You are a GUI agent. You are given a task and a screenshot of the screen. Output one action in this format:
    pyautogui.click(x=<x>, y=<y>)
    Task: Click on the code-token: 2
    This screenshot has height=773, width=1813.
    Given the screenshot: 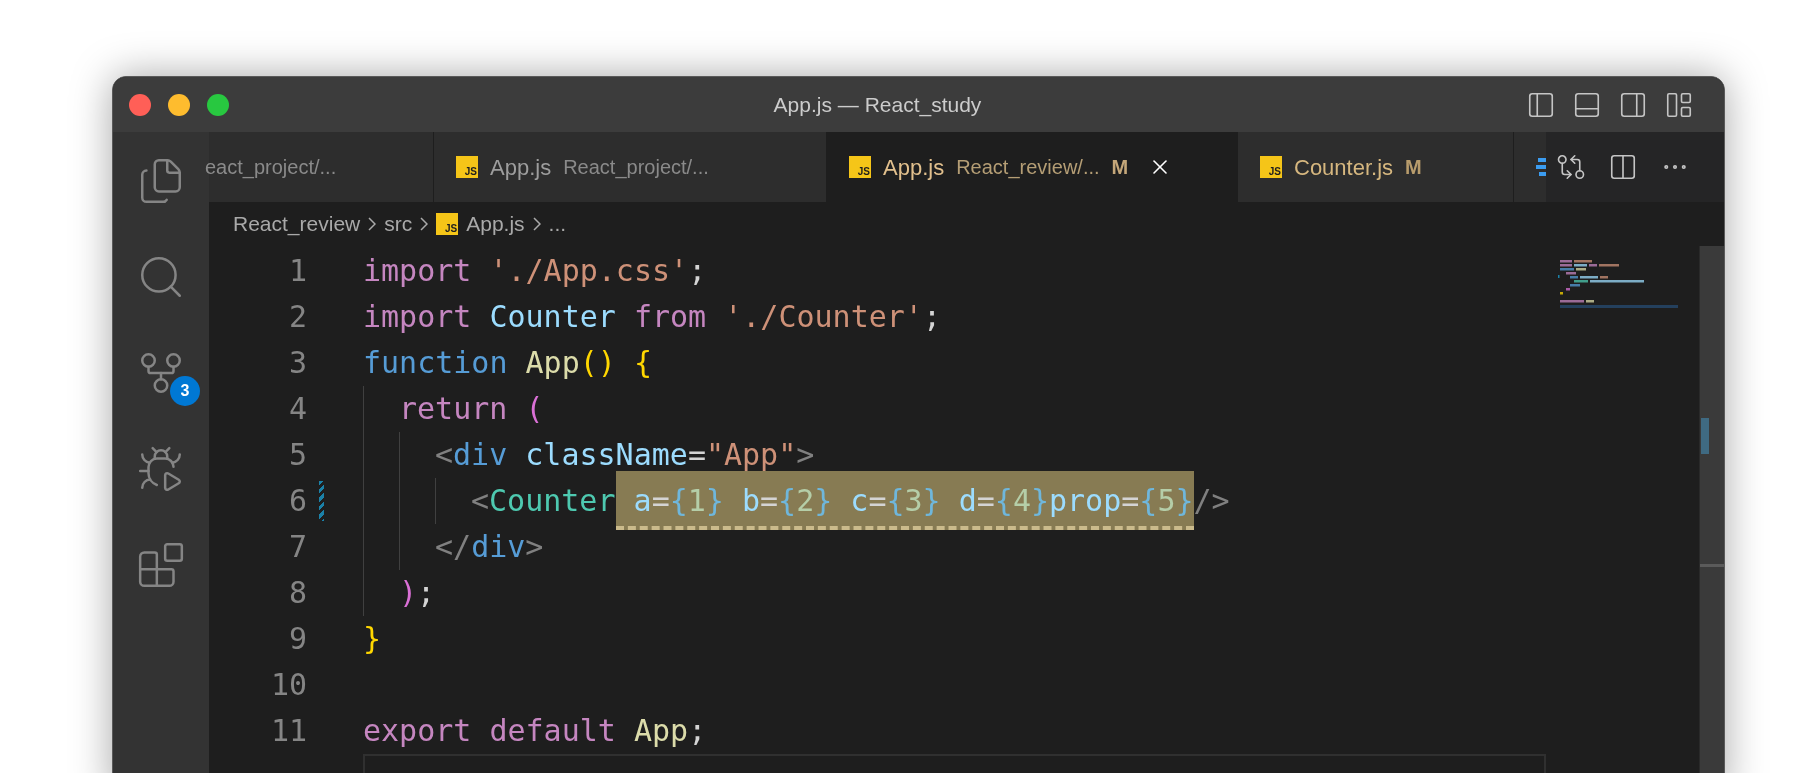 What is the action you would take?
    pyautogui.click(x=805, y=500)
    